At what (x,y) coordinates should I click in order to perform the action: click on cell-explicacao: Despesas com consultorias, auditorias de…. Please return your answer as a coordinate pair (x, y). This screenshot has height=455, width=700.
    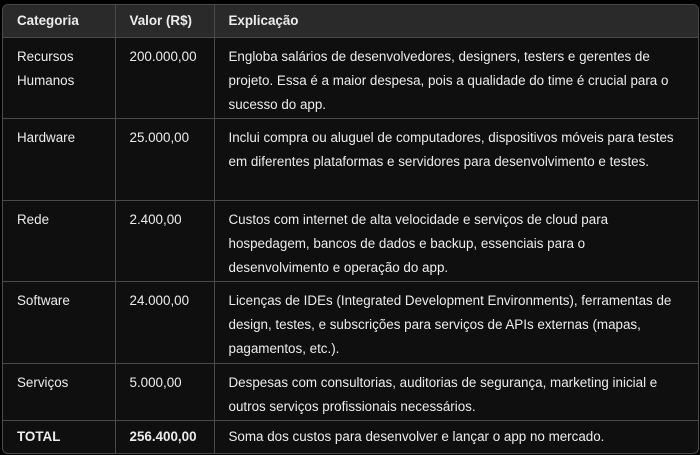
    Looking at the image, I should click on (456, 392).